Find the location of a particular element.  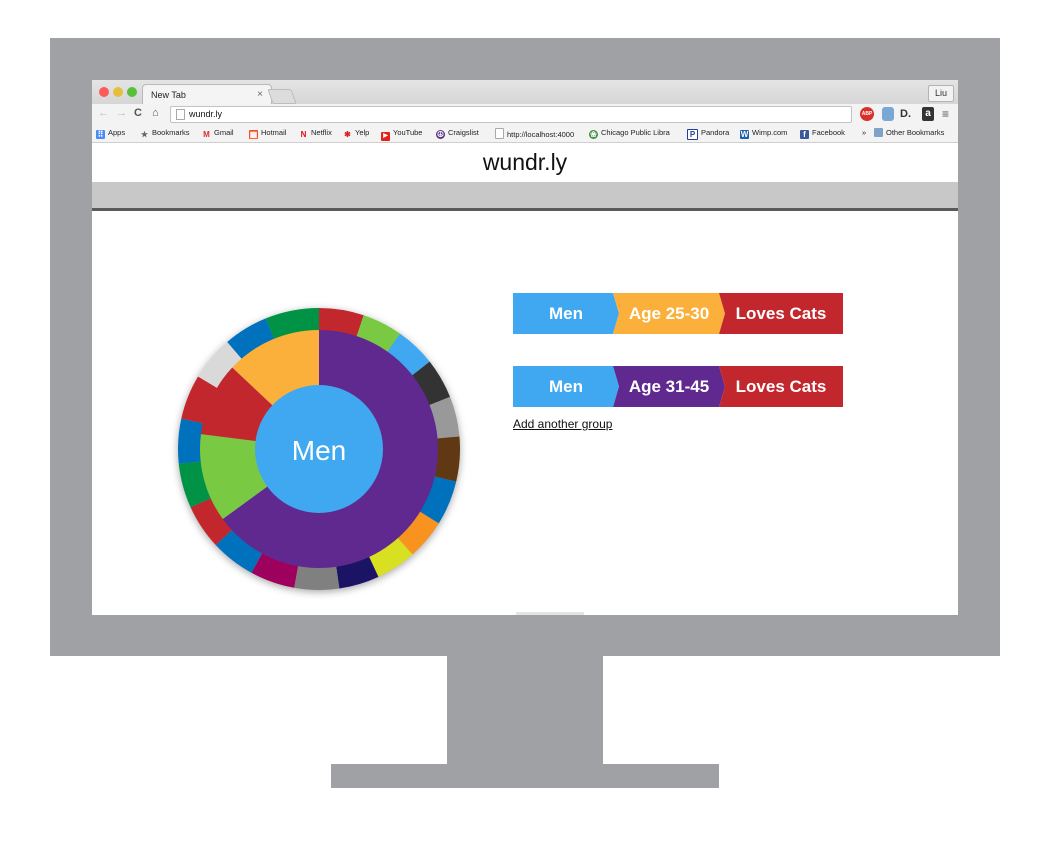

reload-icon: C is located at coordinates (138, 113).